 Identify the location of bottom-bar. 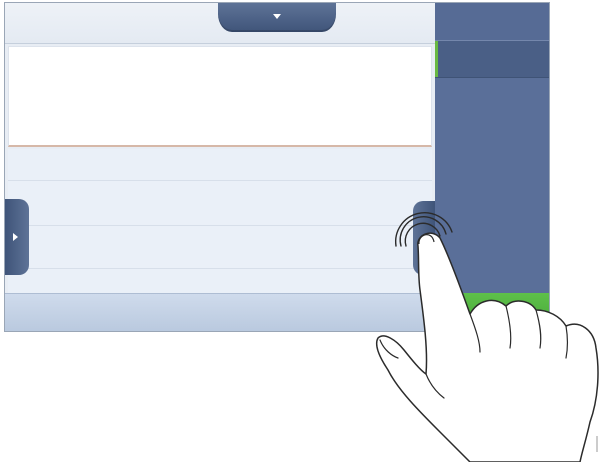
(220, 312).